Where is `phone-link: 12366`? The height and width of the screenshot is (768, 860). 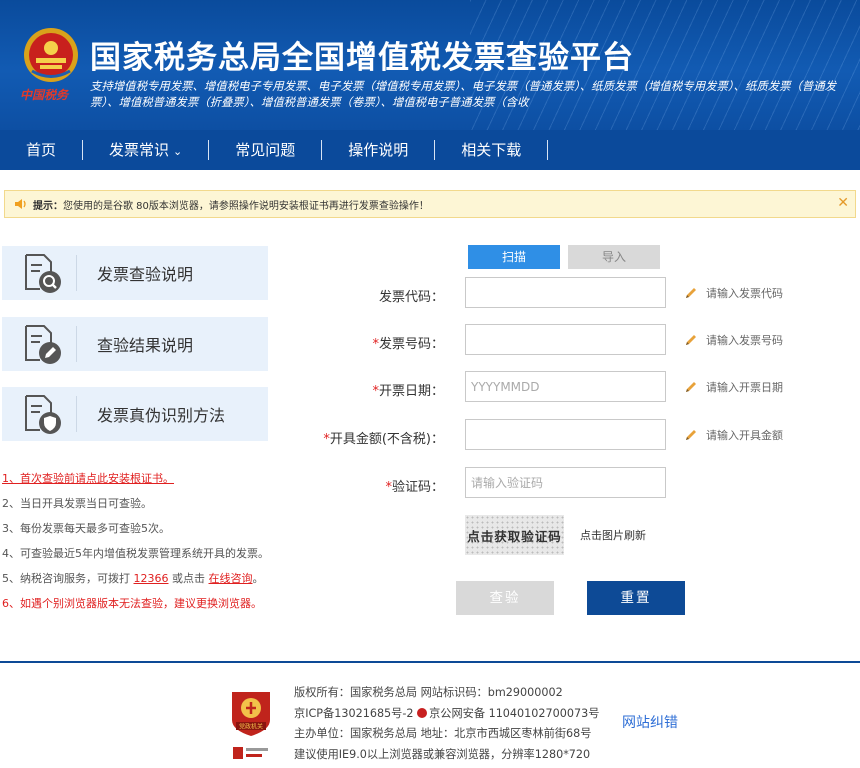
phone-link: 12366 is located at coordinates (151, 578).